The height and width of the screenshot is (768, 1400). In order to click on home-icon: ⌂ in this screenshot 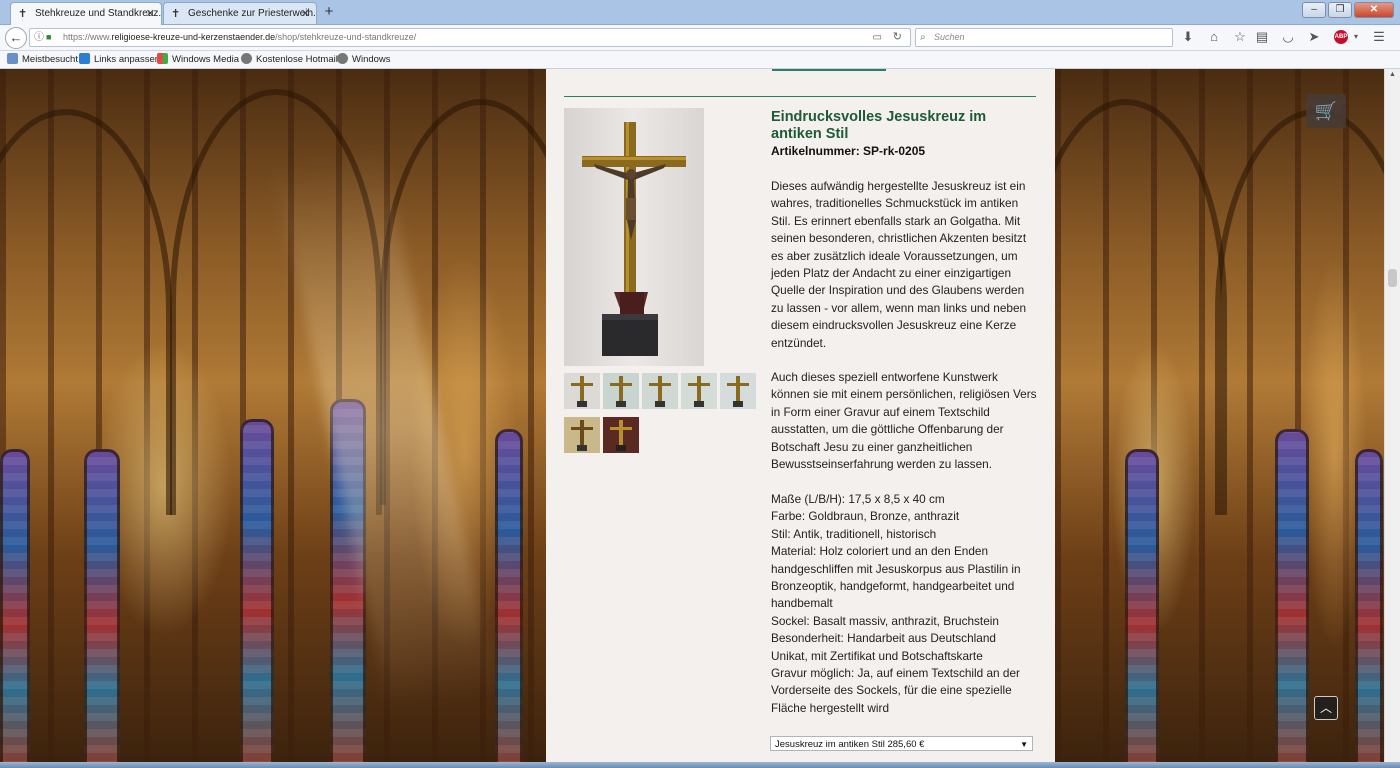, I will do `click(1214, 37)`.